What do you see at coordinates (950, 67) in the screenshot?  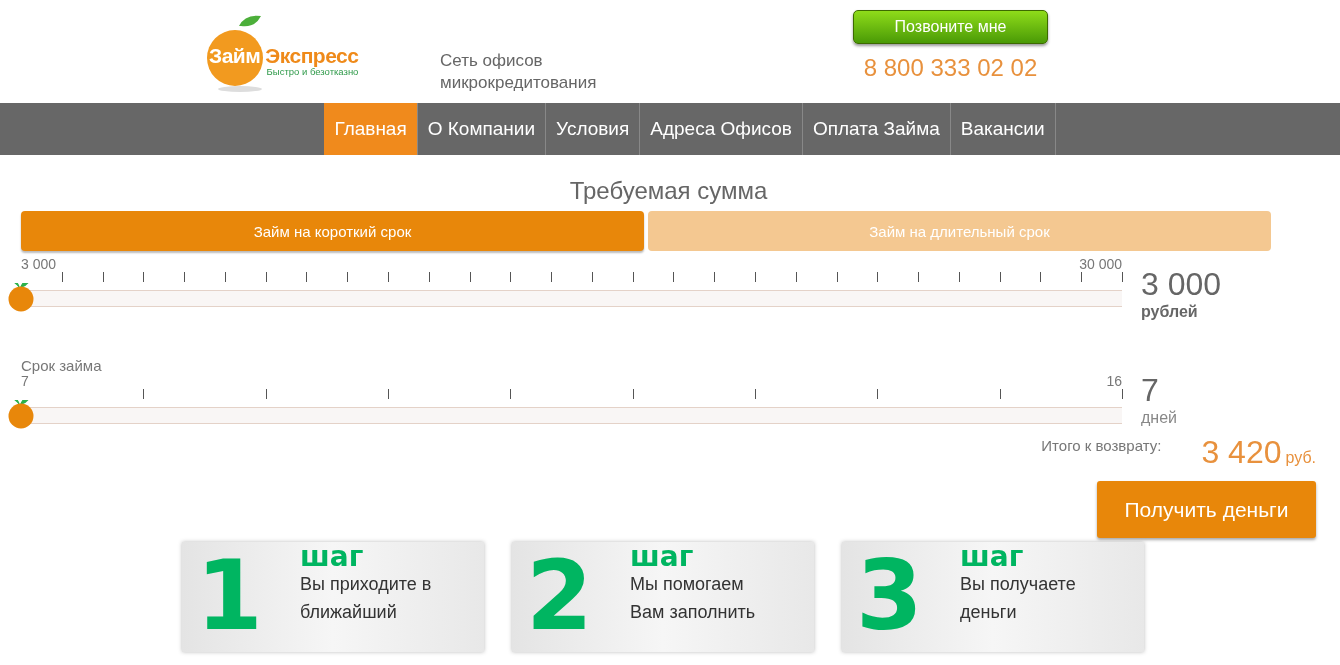 I see `phone-number: 8 800 333 02 02` at bounding box center [950, 67].